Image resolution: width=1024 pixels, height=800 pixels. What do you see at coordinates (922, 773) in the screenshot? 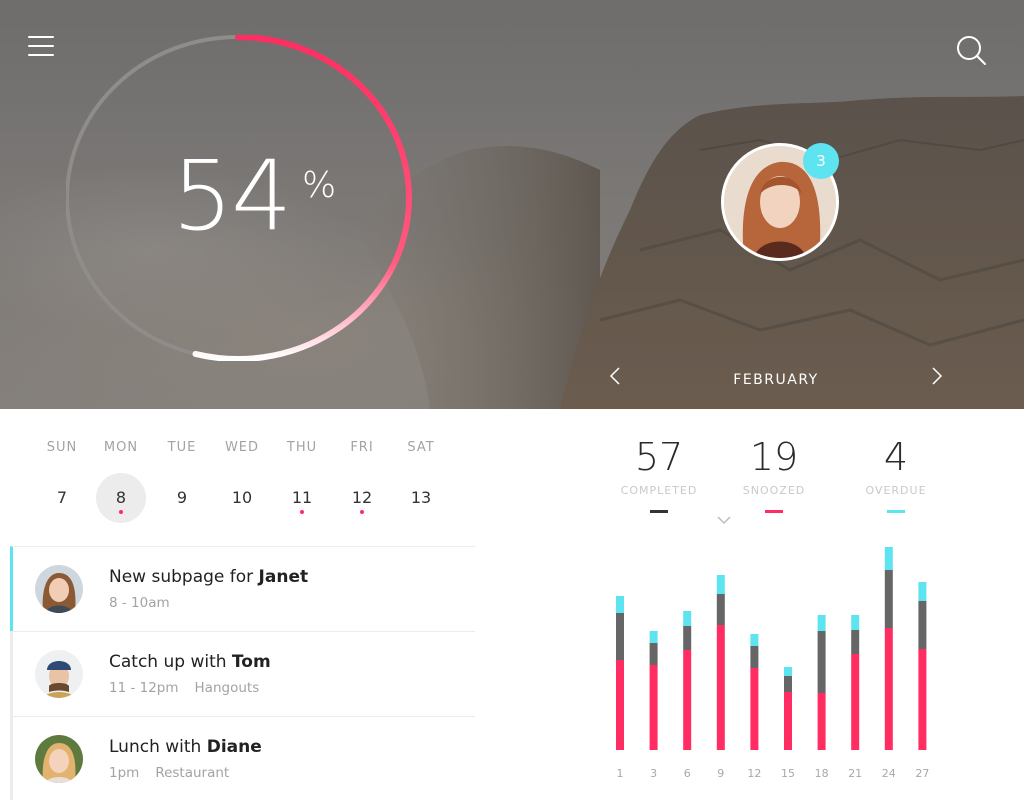
I see `x-tick-label: 27` at bounding box center [922, 773].